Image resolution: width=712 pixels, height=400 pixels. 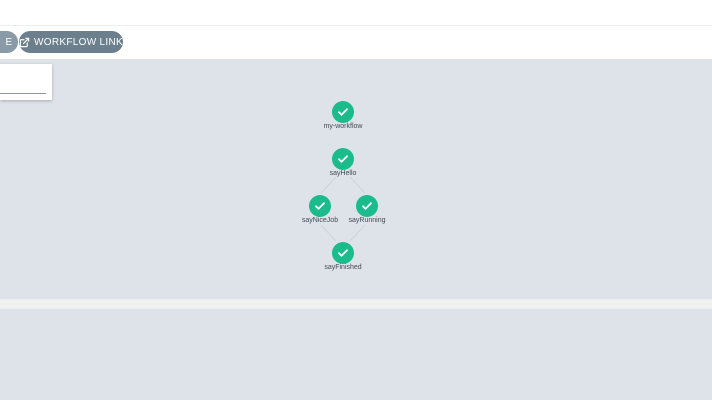 I want to click on node-my-workflow, so click(x=343, y=112).